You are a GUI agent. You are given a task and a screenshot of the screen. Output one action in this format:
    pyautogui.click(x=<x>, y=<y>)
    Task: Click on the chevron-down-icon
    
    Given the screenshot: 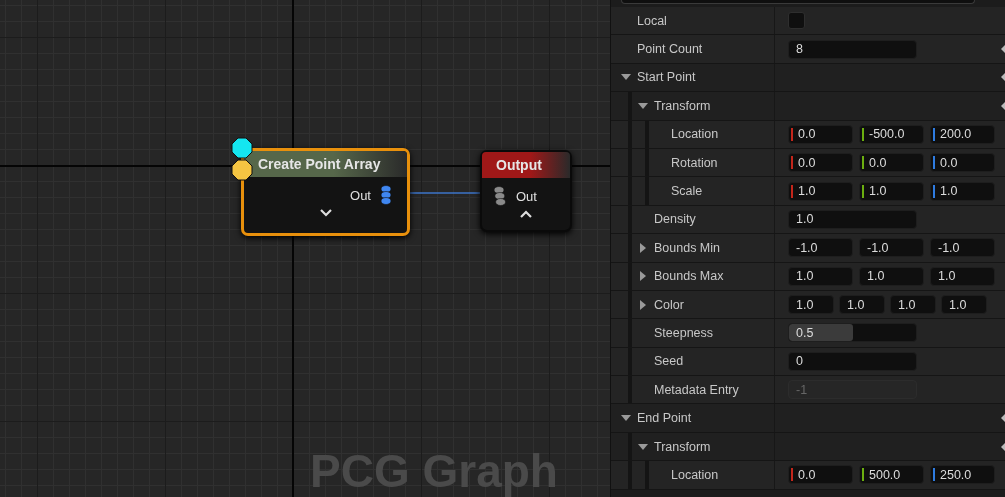 What is the action you would take?
    pyautogui.click(x=325, y=213)
    